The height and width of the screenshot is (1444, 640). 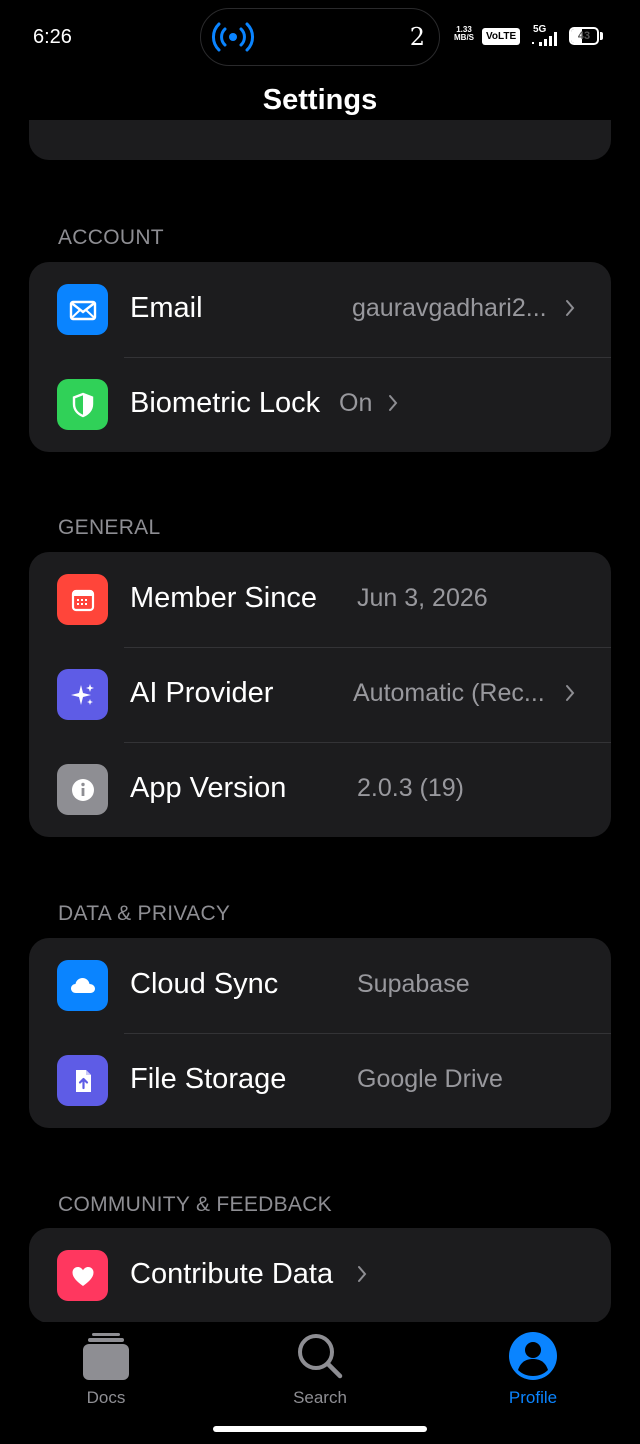 I want to click on email-label: Email, so click(x=166, y=308).